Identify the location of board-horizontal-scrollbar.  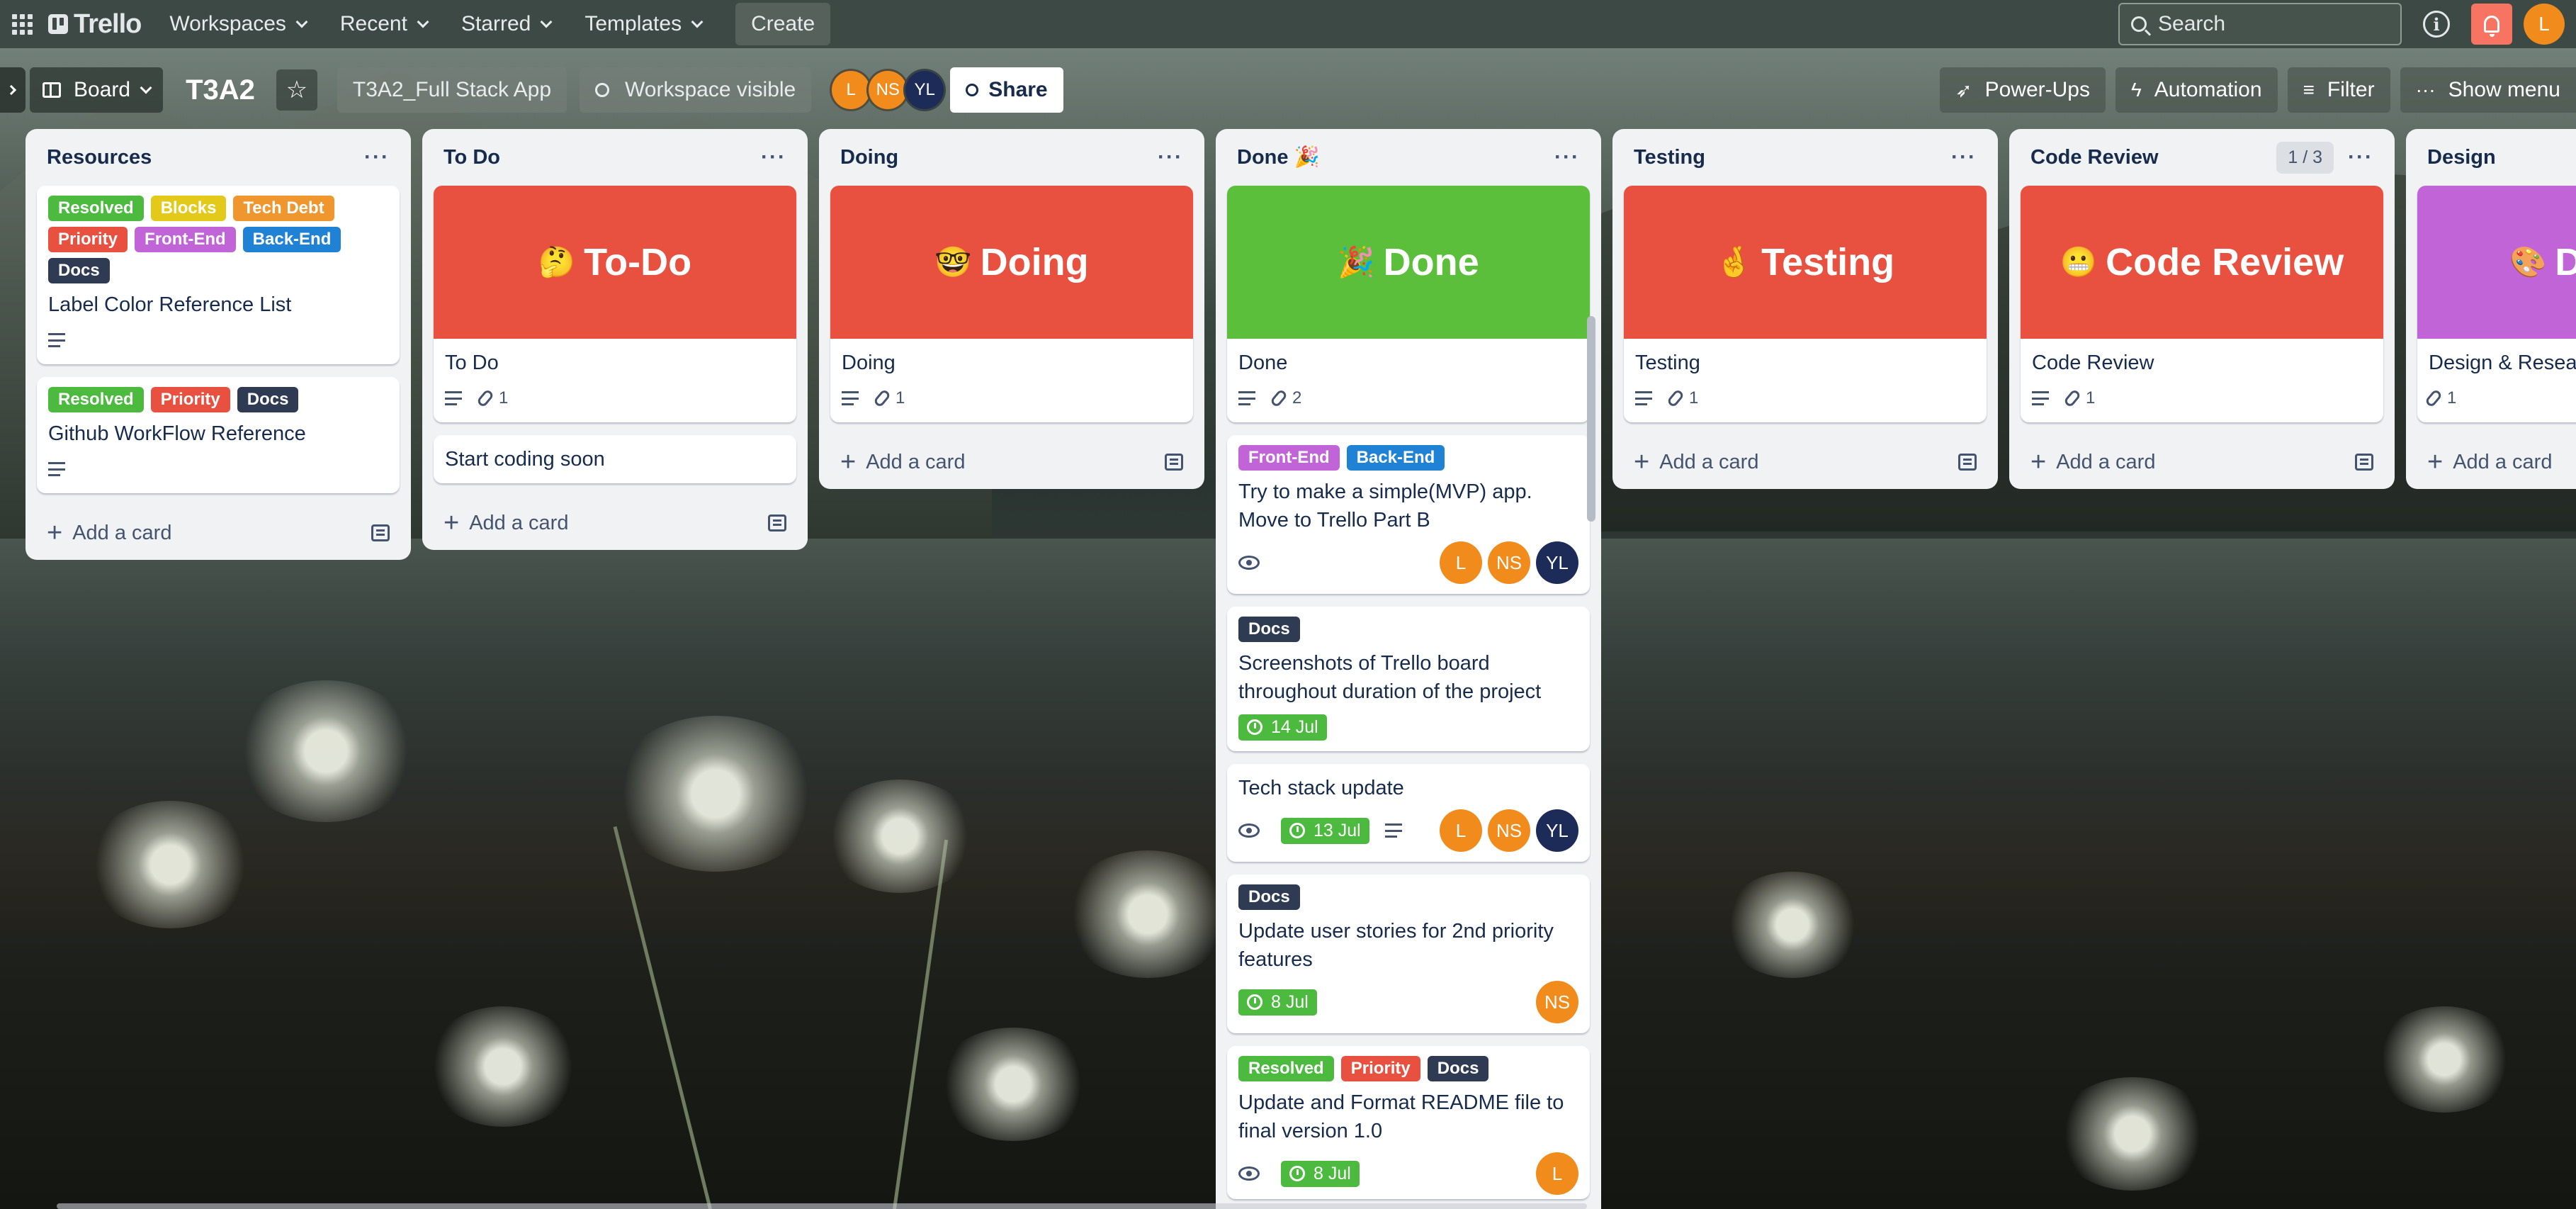
(822, 1206).